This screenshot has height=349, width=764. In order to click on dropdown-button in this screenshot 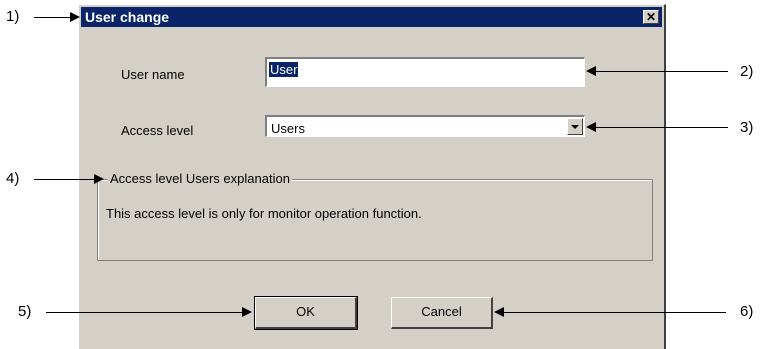, I will do `click(575, 126)`.